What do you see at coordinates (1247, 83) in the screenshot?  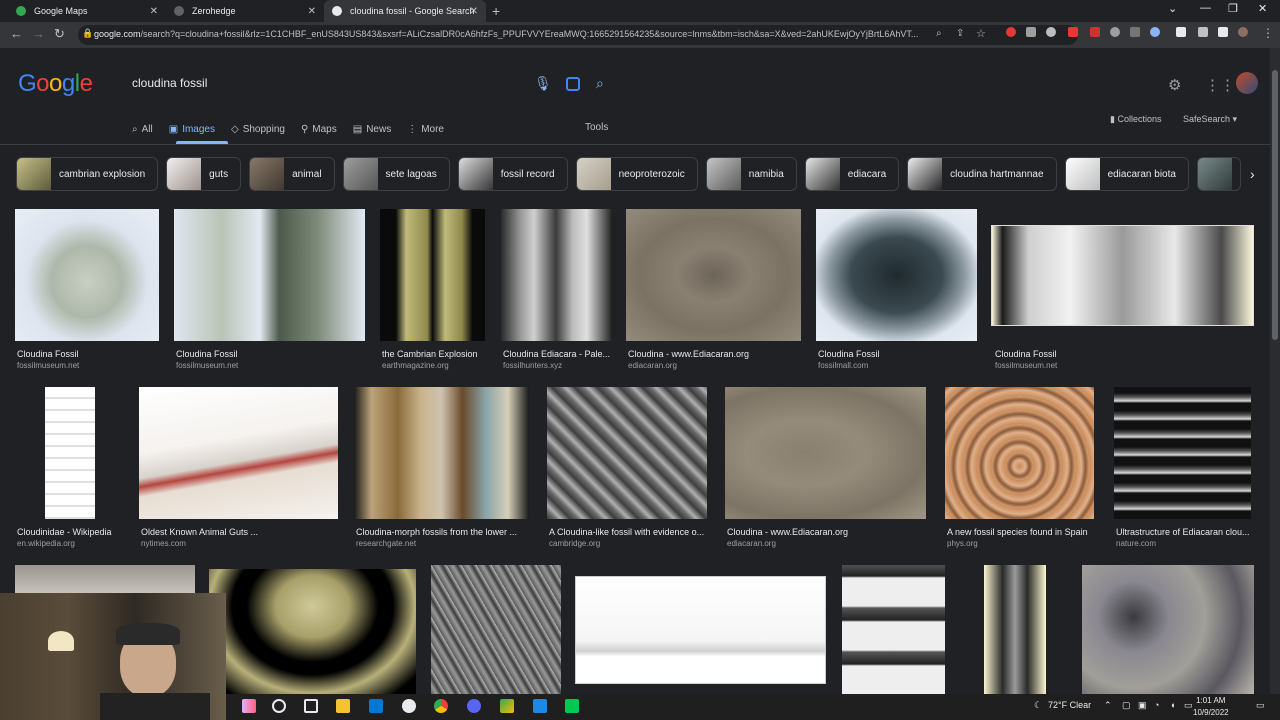 I see `account-avatar` at bounding box center [1247, 83].